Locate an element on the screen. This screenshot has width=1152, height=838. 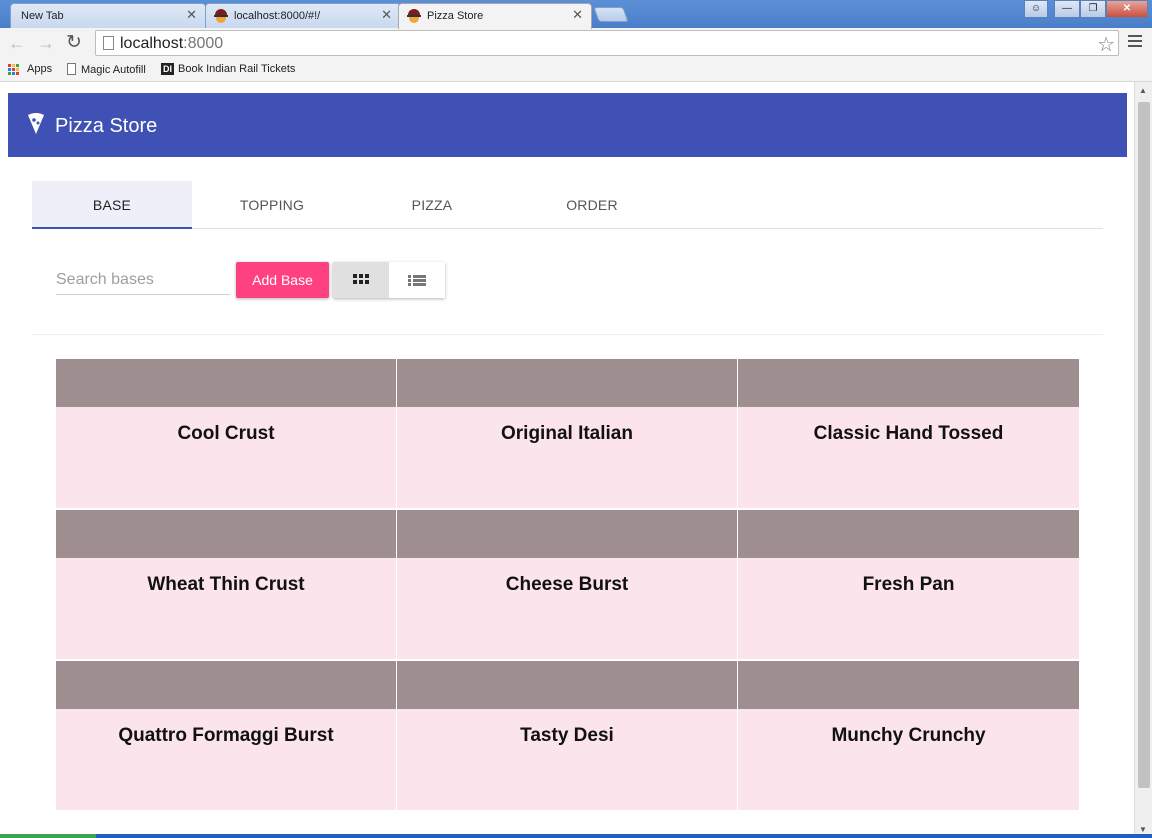
base-name: Fresh Pan is located at coordinates (908, 584).